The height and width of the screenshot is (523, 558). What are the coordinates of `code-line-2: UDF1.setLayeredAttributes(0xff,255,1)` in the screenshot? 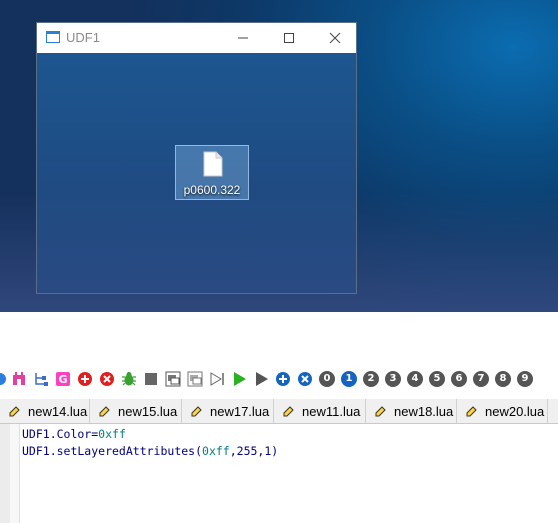 It's located at (150, 451).